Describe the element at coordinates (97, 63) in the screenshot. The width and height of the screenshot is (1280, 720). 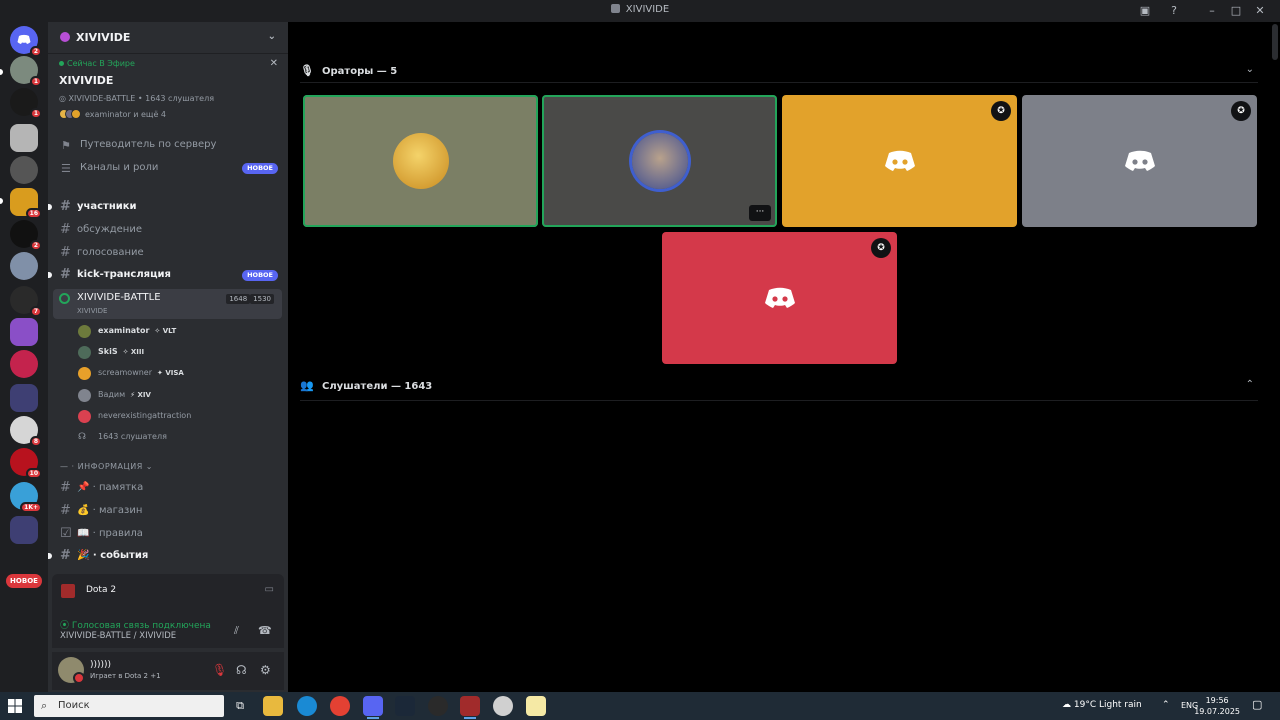
I see `live-label: Сейчас В Эфире` at that location.